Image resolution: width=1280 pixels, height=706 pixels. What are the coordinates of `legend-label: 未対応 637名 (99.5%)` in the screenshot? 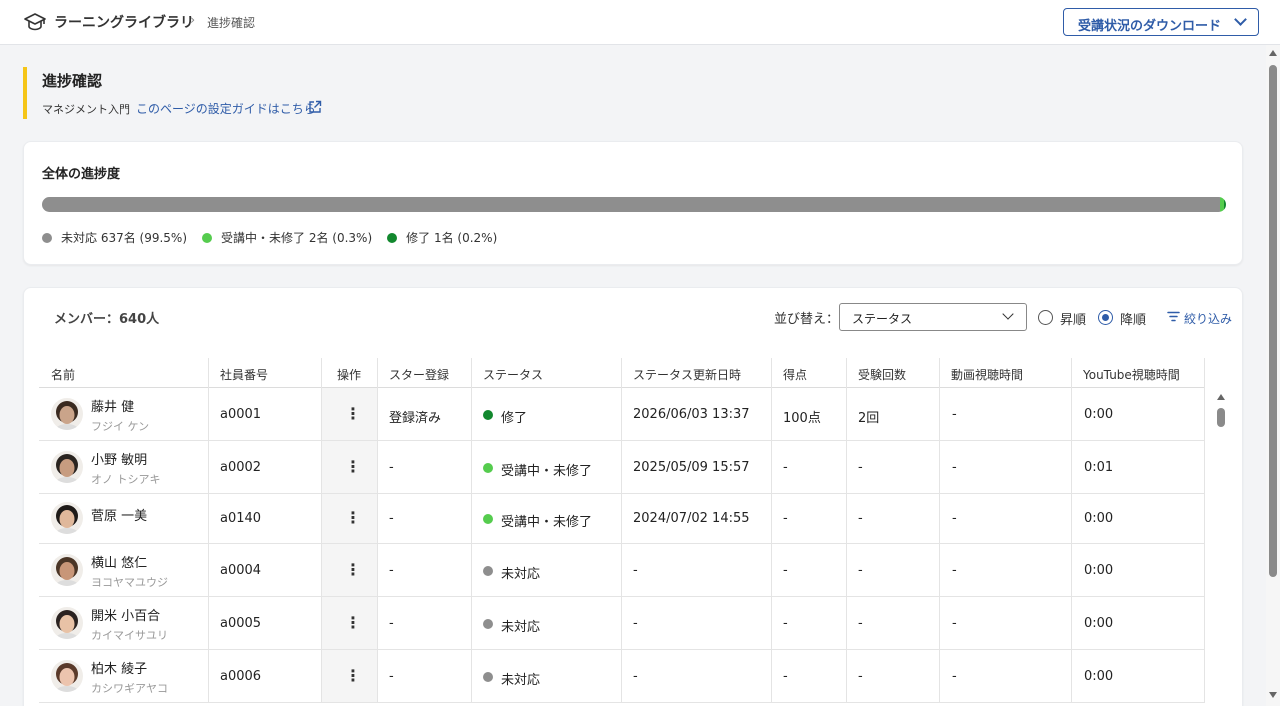 It's located at (124, 238).